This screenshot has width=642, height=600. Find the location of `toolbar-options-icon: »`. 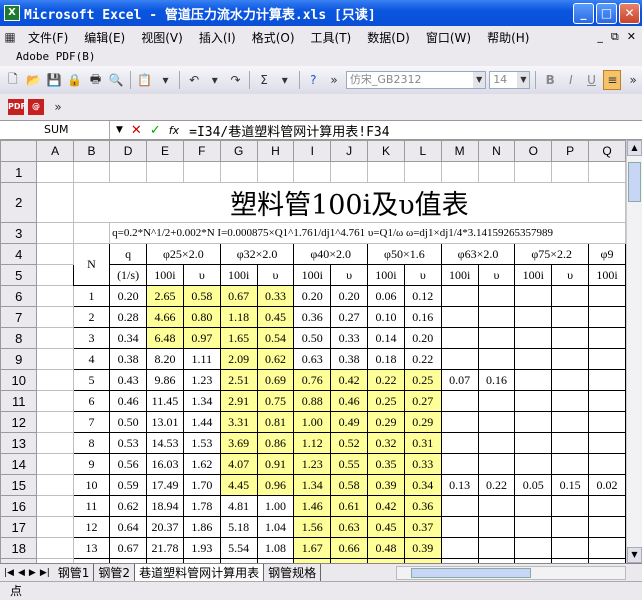

toolbar-options-icon: » is located at coordinates (334, 80).